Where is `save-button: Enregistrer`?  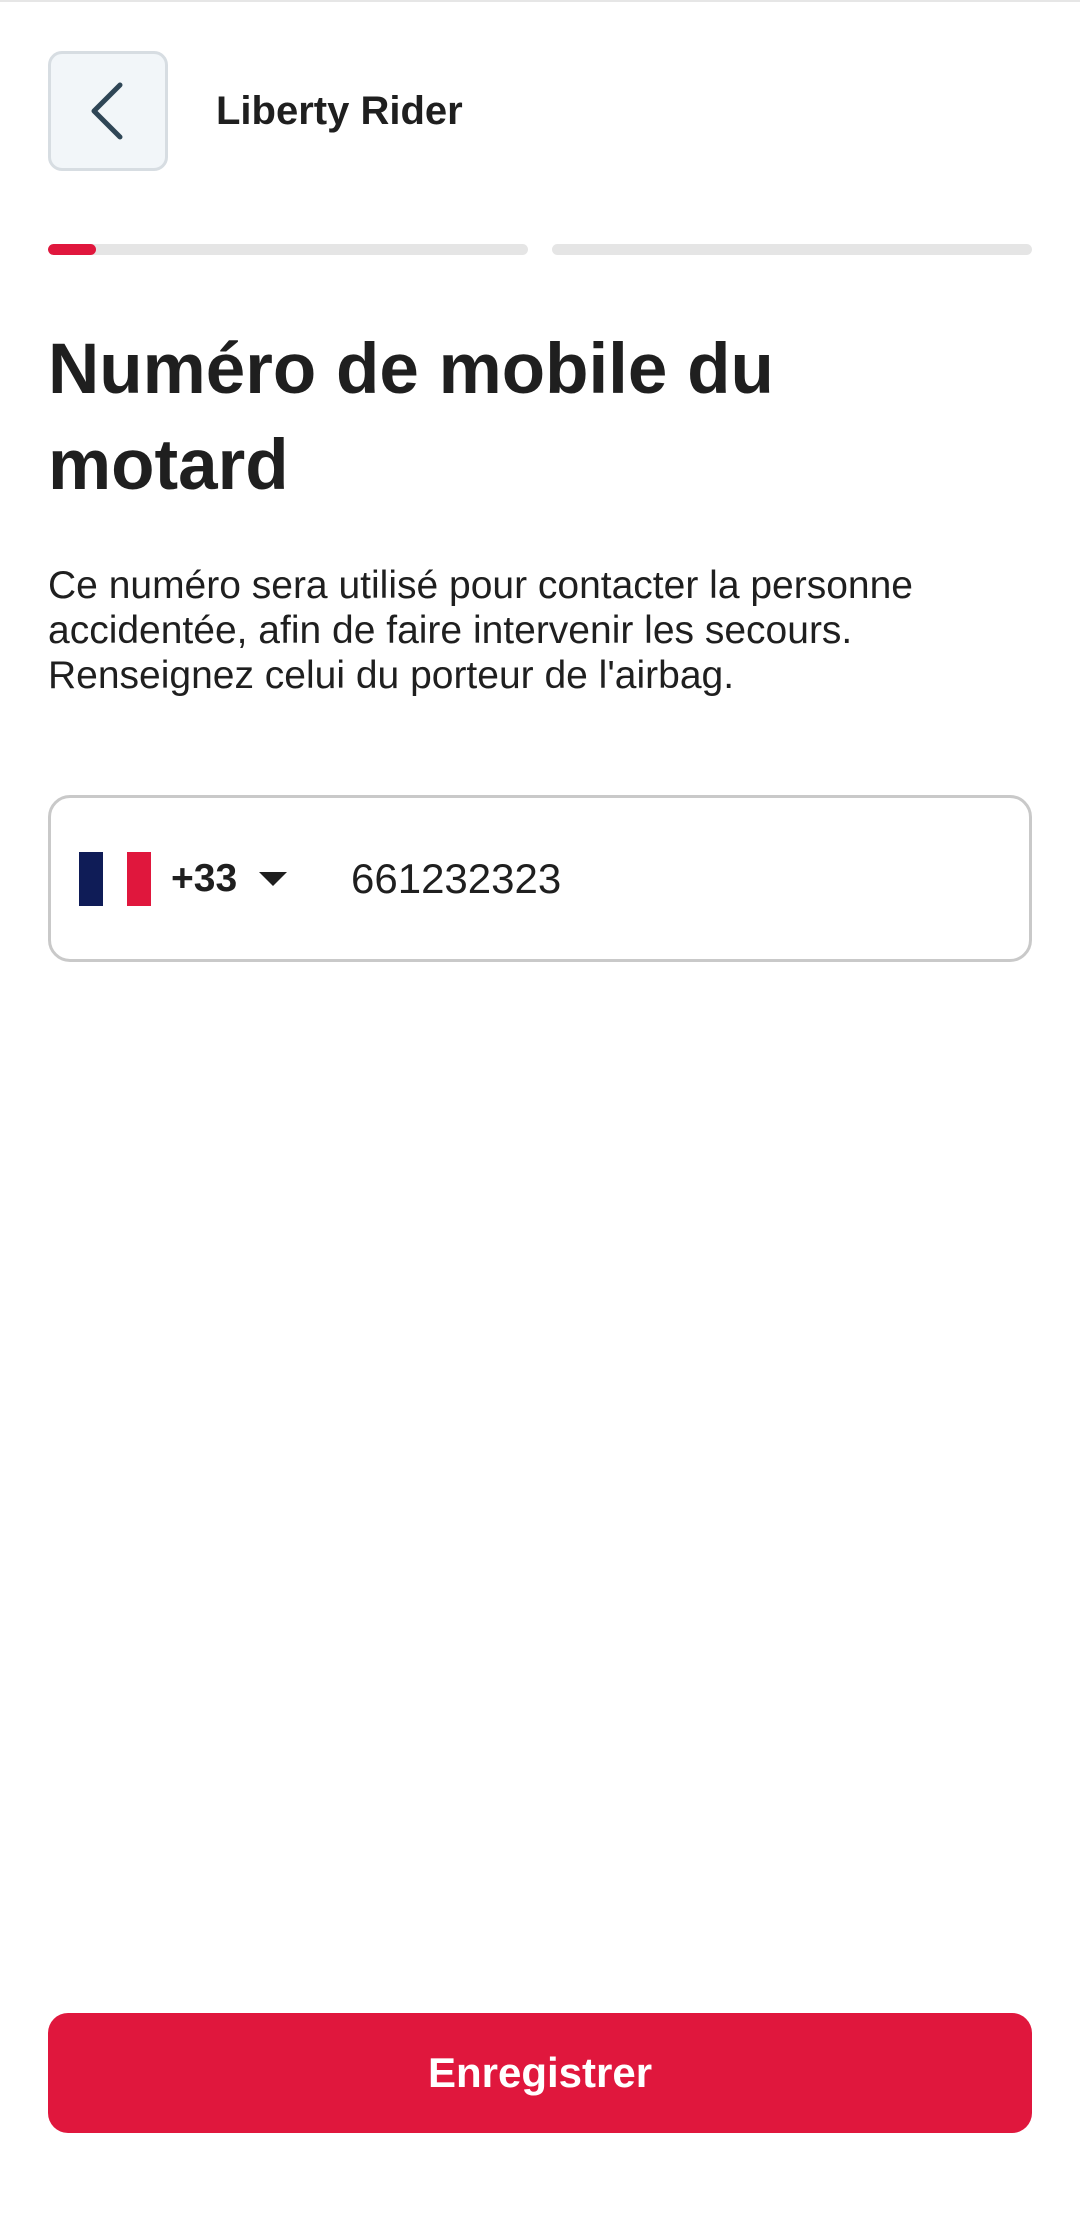 save-button: Enregistrer is located at coordinates (540, 2073).